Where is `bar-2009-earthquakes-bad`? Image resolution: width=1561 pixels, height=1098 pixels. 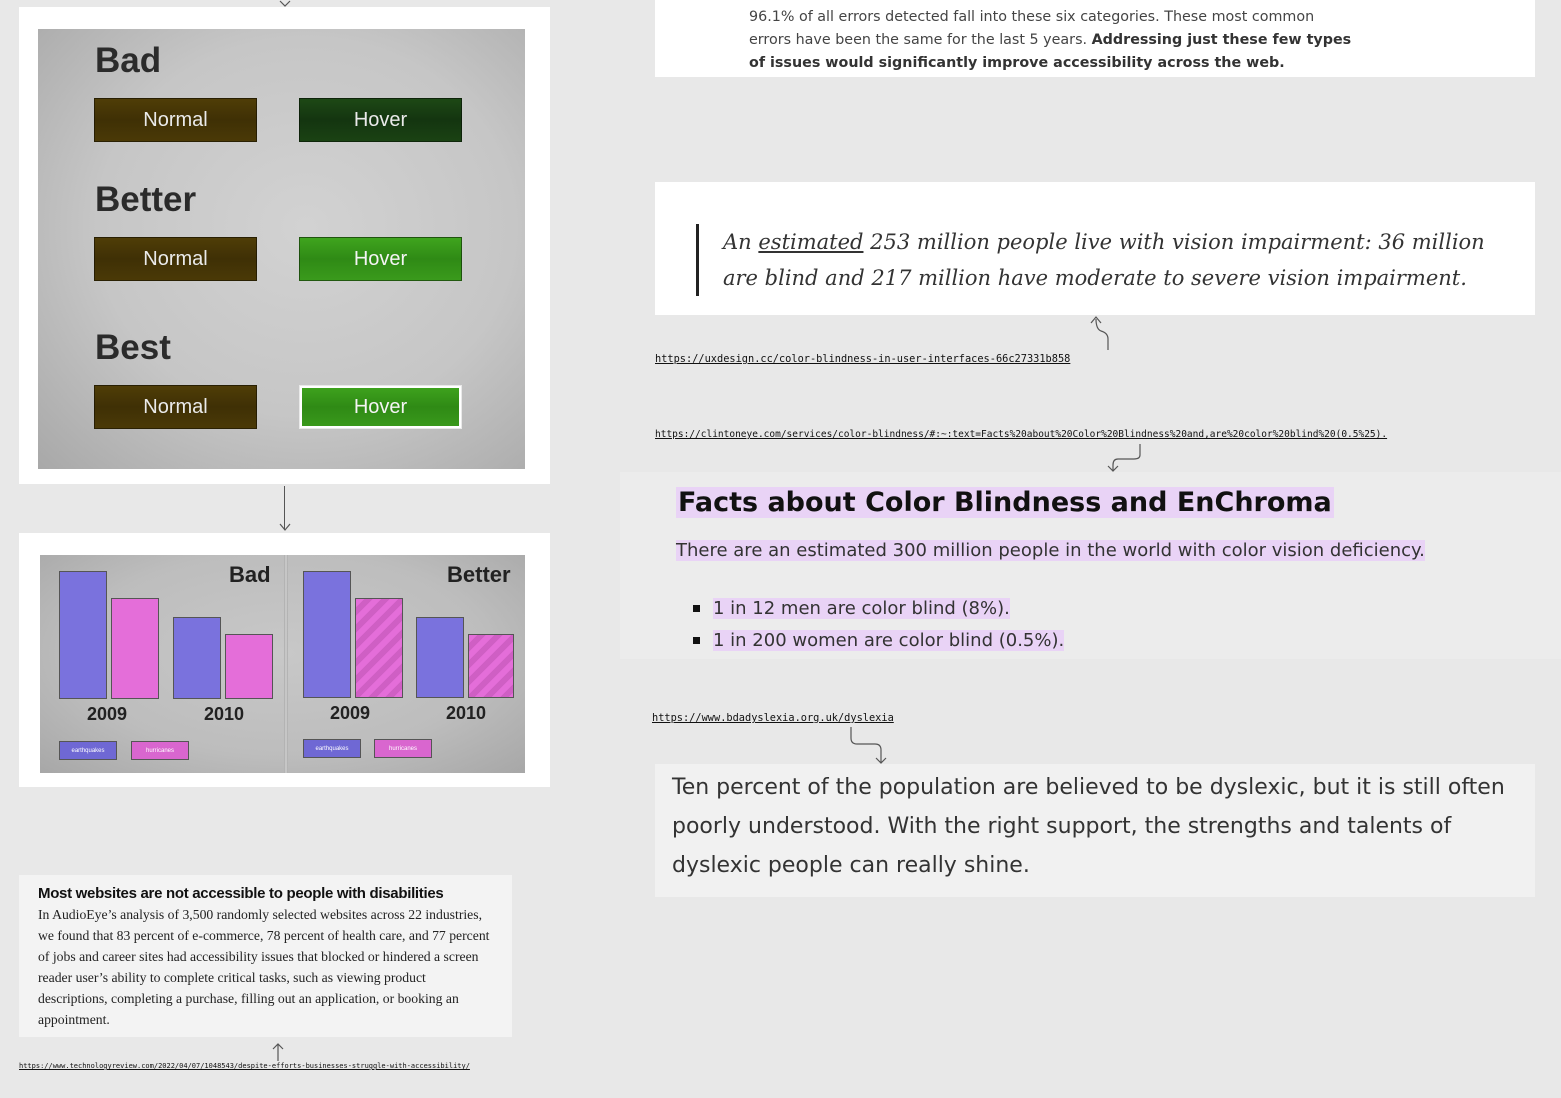
bar-2009-earthquakes-bad is located at coordinates (83, 635).